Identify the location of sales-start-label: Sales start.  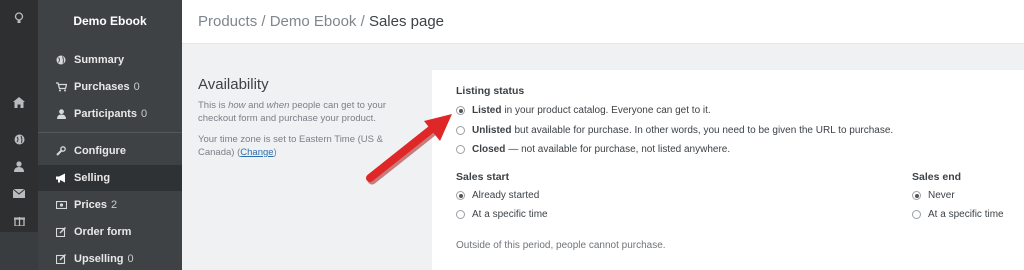
(483, 177).